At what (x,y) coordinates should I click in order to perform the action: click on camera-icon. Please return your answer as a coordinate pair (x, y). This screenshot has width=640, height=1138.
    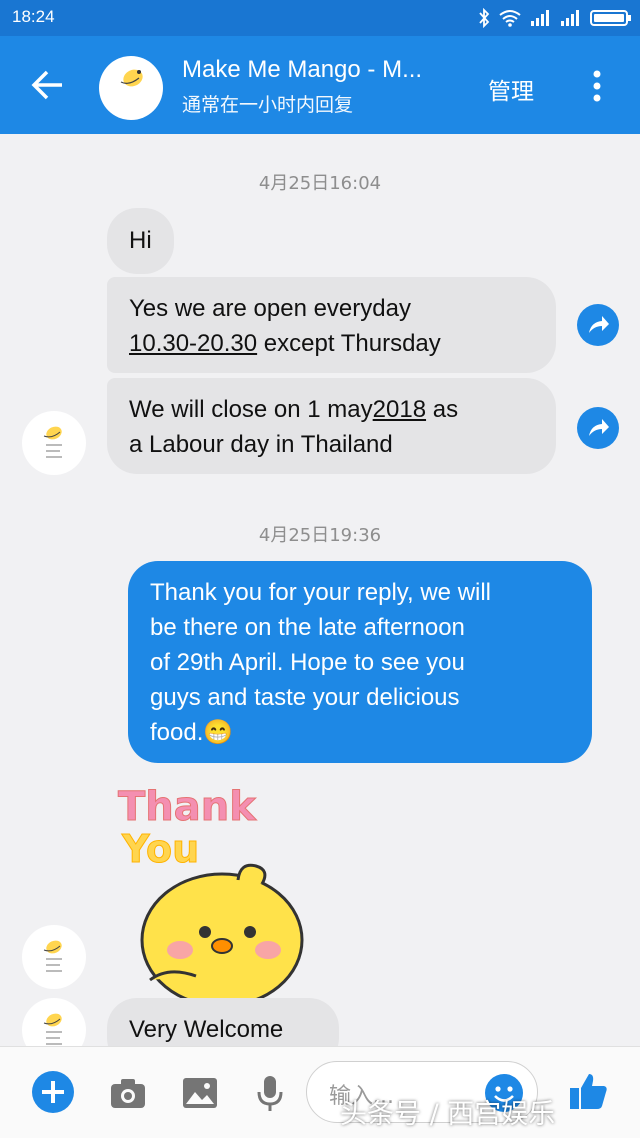
    Looking at the image, I should click on (128, 1093).